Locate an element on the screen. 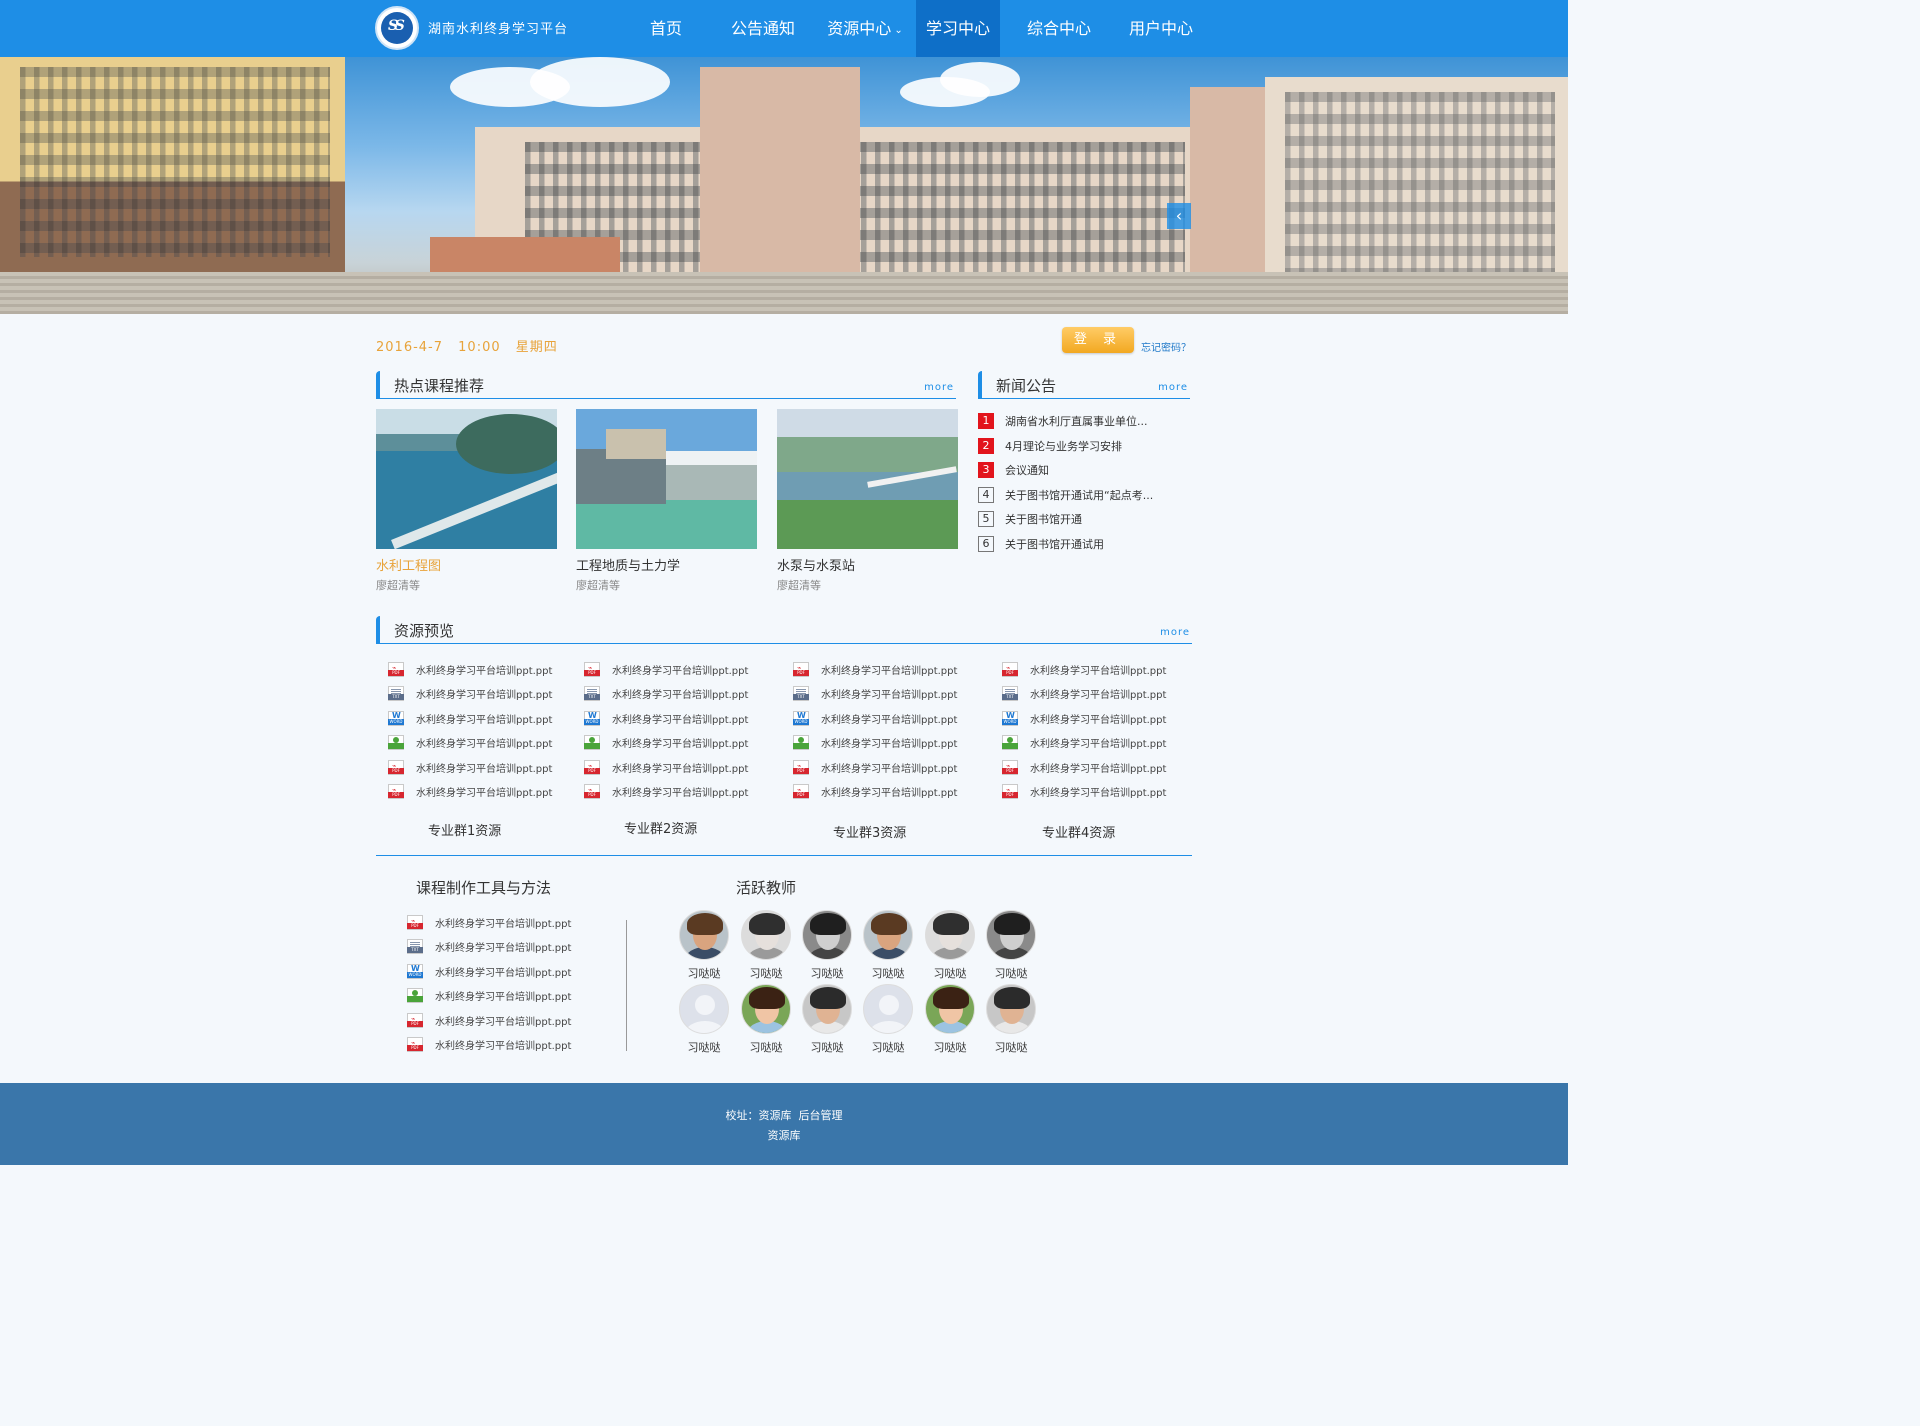 This screenshot has width=1920, height=1426. news-item: 3 会议通知 is located at coordinates (1084, 470).